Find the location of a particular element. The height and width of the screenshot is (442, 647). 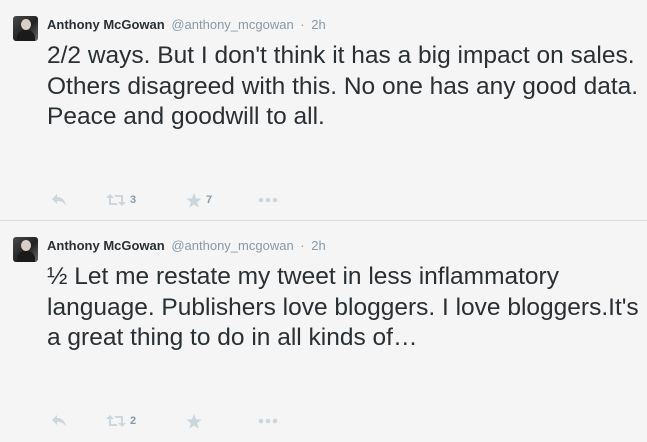

tweet-actions: 3 7 is located at coordinates (167, 200).